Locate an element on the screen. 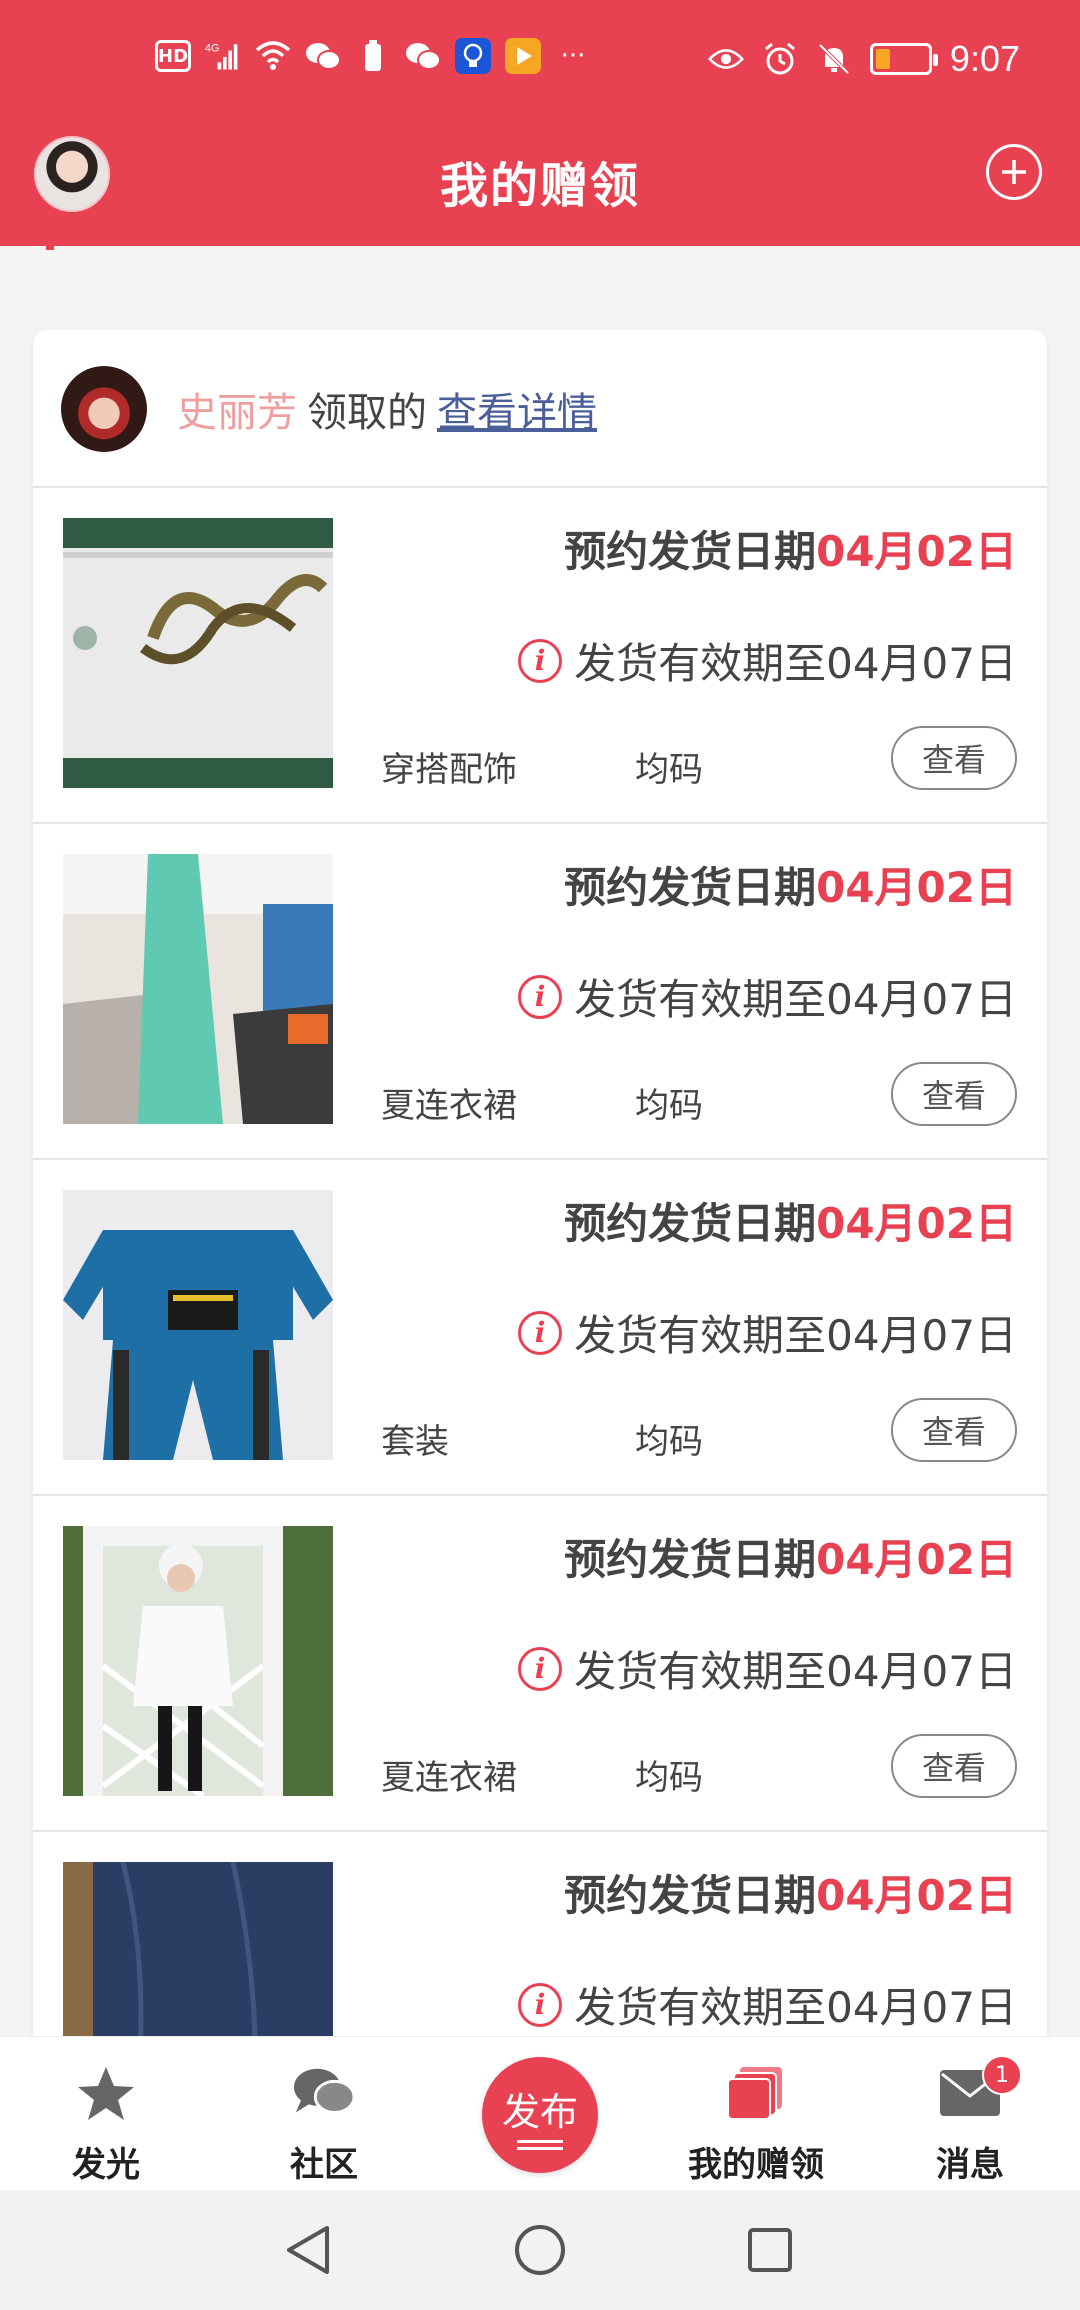 Image resolution: width=1080 pixels, height=2310 pixels. wifi-icon is located at coordinates (273, 56).